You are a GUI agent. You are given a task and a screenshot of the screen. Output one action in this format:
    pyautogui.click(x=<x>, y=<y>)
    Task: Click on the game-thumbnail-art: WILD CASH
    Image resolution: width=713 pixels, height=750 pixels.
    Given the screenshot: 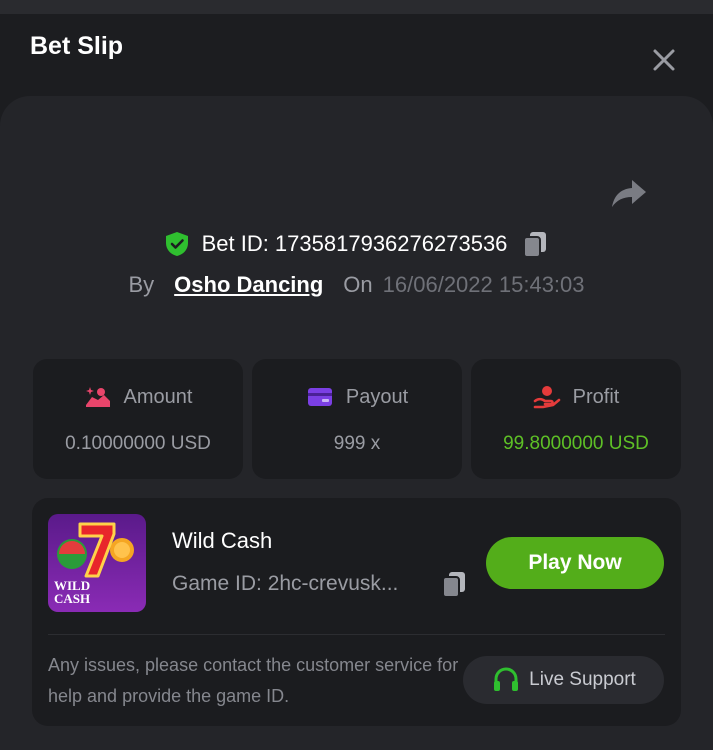 What is the action you would take?
    pyautogui.click(x=97, y=563)
    